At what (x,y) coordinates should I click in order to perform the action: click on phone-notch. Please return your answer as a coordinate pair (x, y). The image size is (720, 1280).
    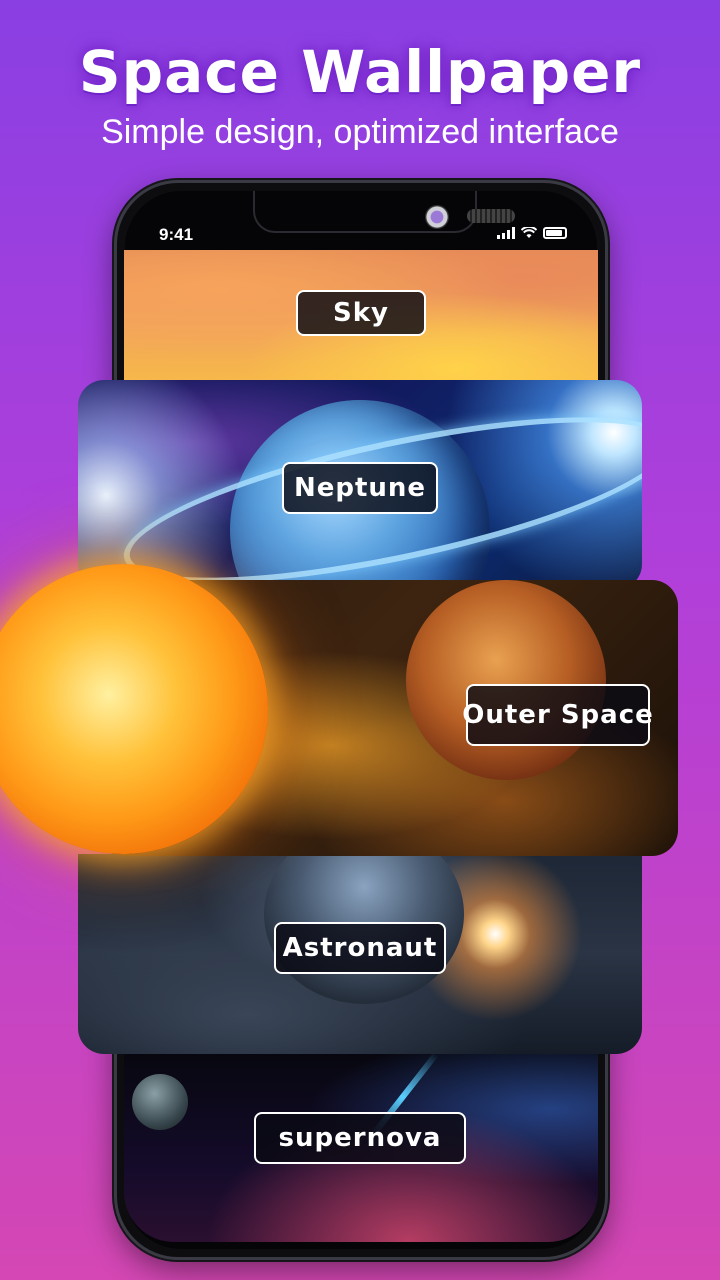
    Looking at the image, I should click on (384, 212).